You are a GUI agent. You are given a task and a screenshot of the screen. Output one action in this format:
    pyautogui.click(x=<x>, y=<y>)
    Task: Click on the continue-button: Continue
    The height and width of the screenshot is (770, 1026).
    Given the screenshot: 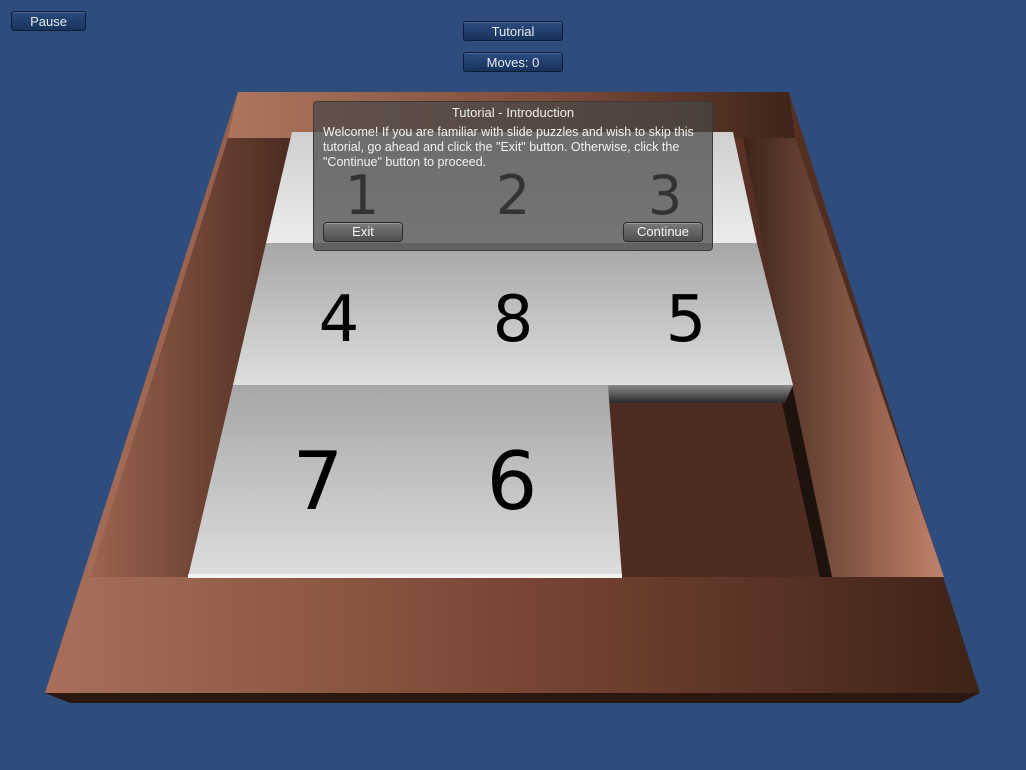 What is the action you would take?
    pyautogui.click(x=663, y=232)
    